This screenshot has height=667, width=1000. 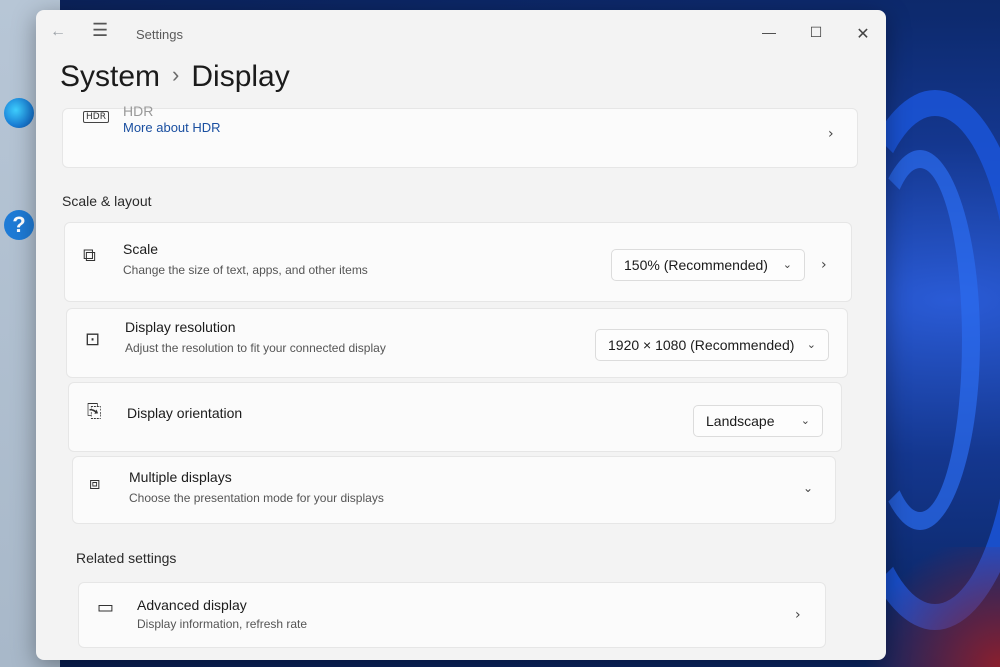 What do you see at coordinates (240, 76) in the screenshot?
I see `page-title: Display` at bounding box center [240, 76].